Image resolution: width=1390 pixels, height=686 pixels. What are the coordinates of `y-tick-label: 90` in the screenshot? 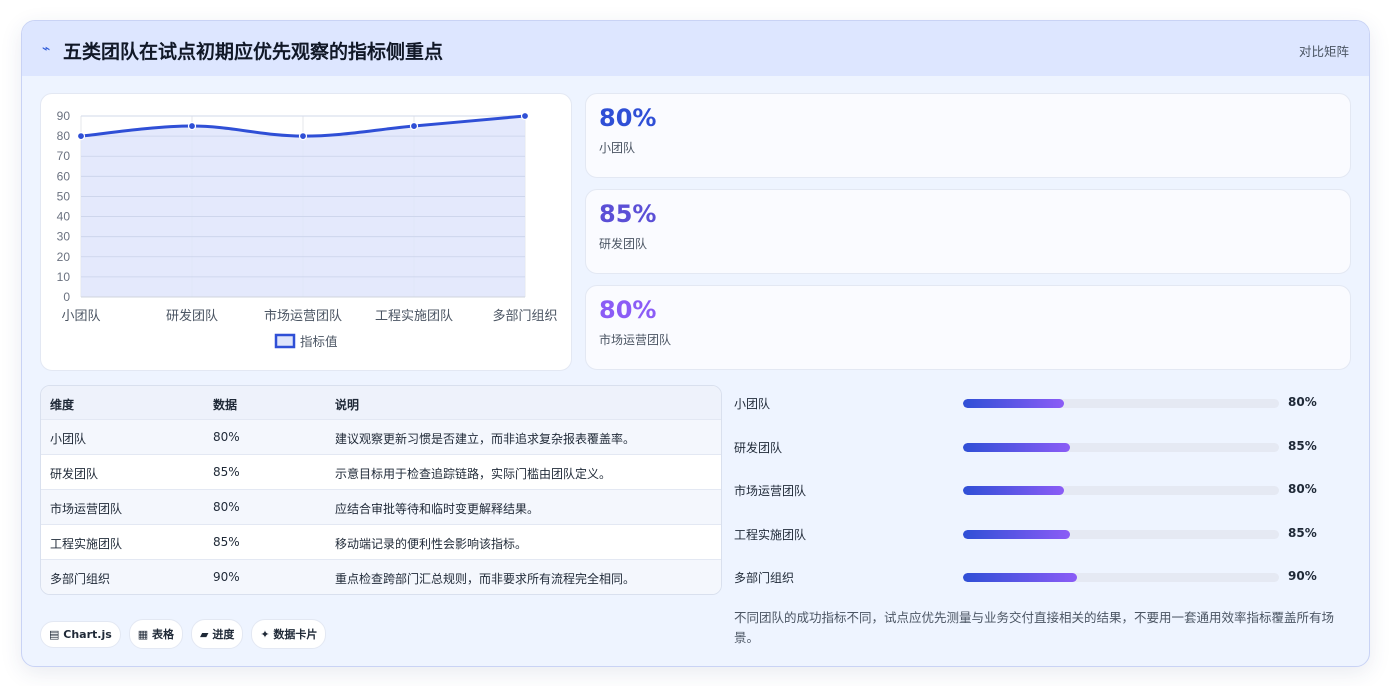 It's located at (64, 116).